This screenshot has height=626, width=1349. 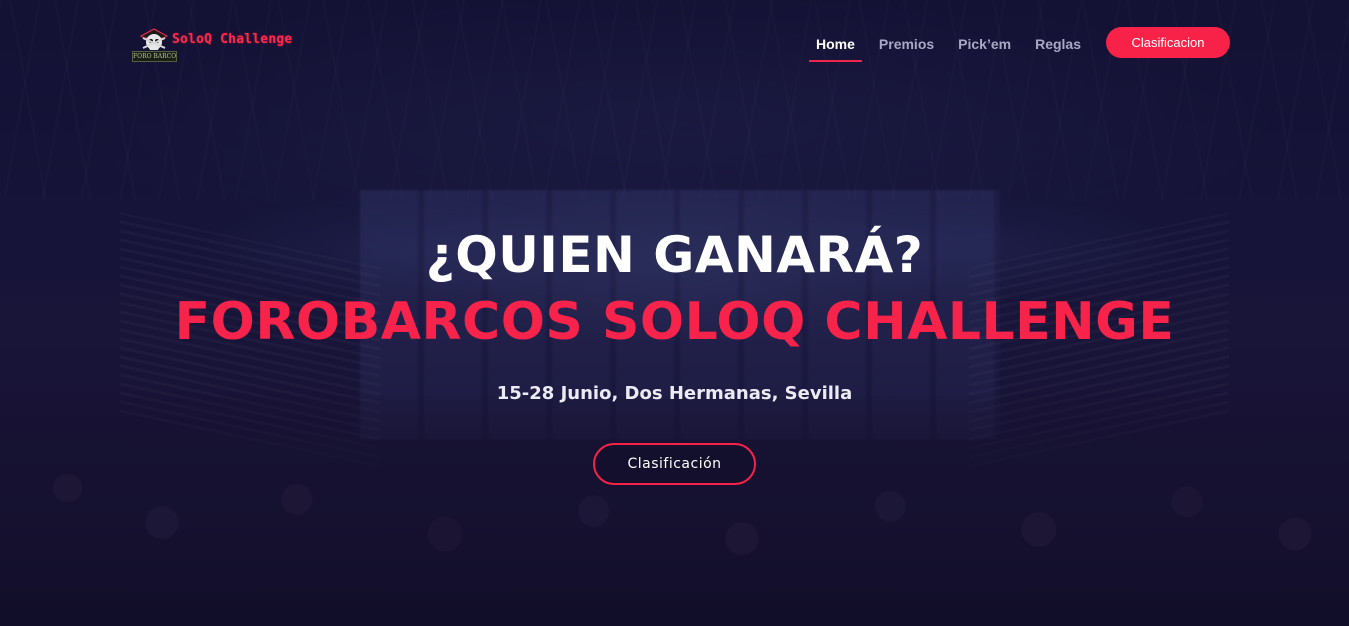 I want to click on clasificacion-hero-button: Clasificación, so click(x=674, y=464).